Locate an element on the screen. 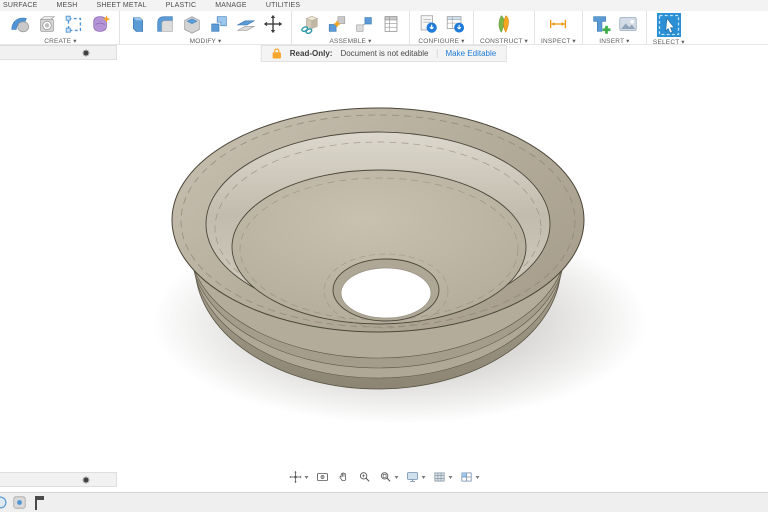 The image size is (768, 512). assemble-dropdown: ASSEMBLE ▾ is located at coordinates (350, 41).